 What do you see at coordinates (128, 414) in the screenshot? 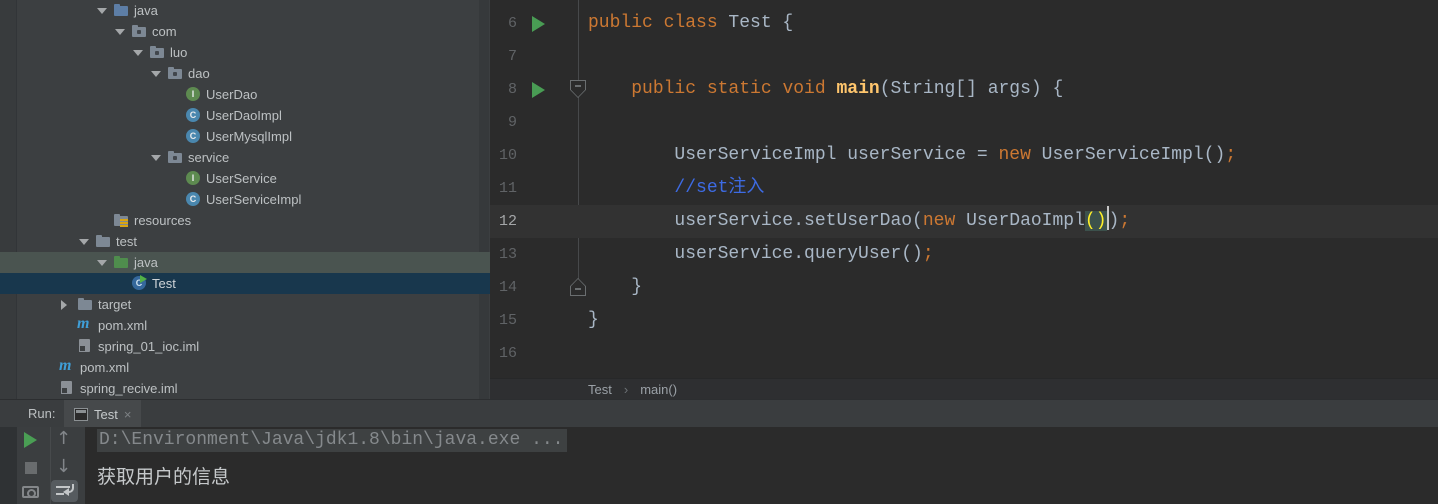
I see `tab-close-icon: ×` at bounding box center [128, 414].